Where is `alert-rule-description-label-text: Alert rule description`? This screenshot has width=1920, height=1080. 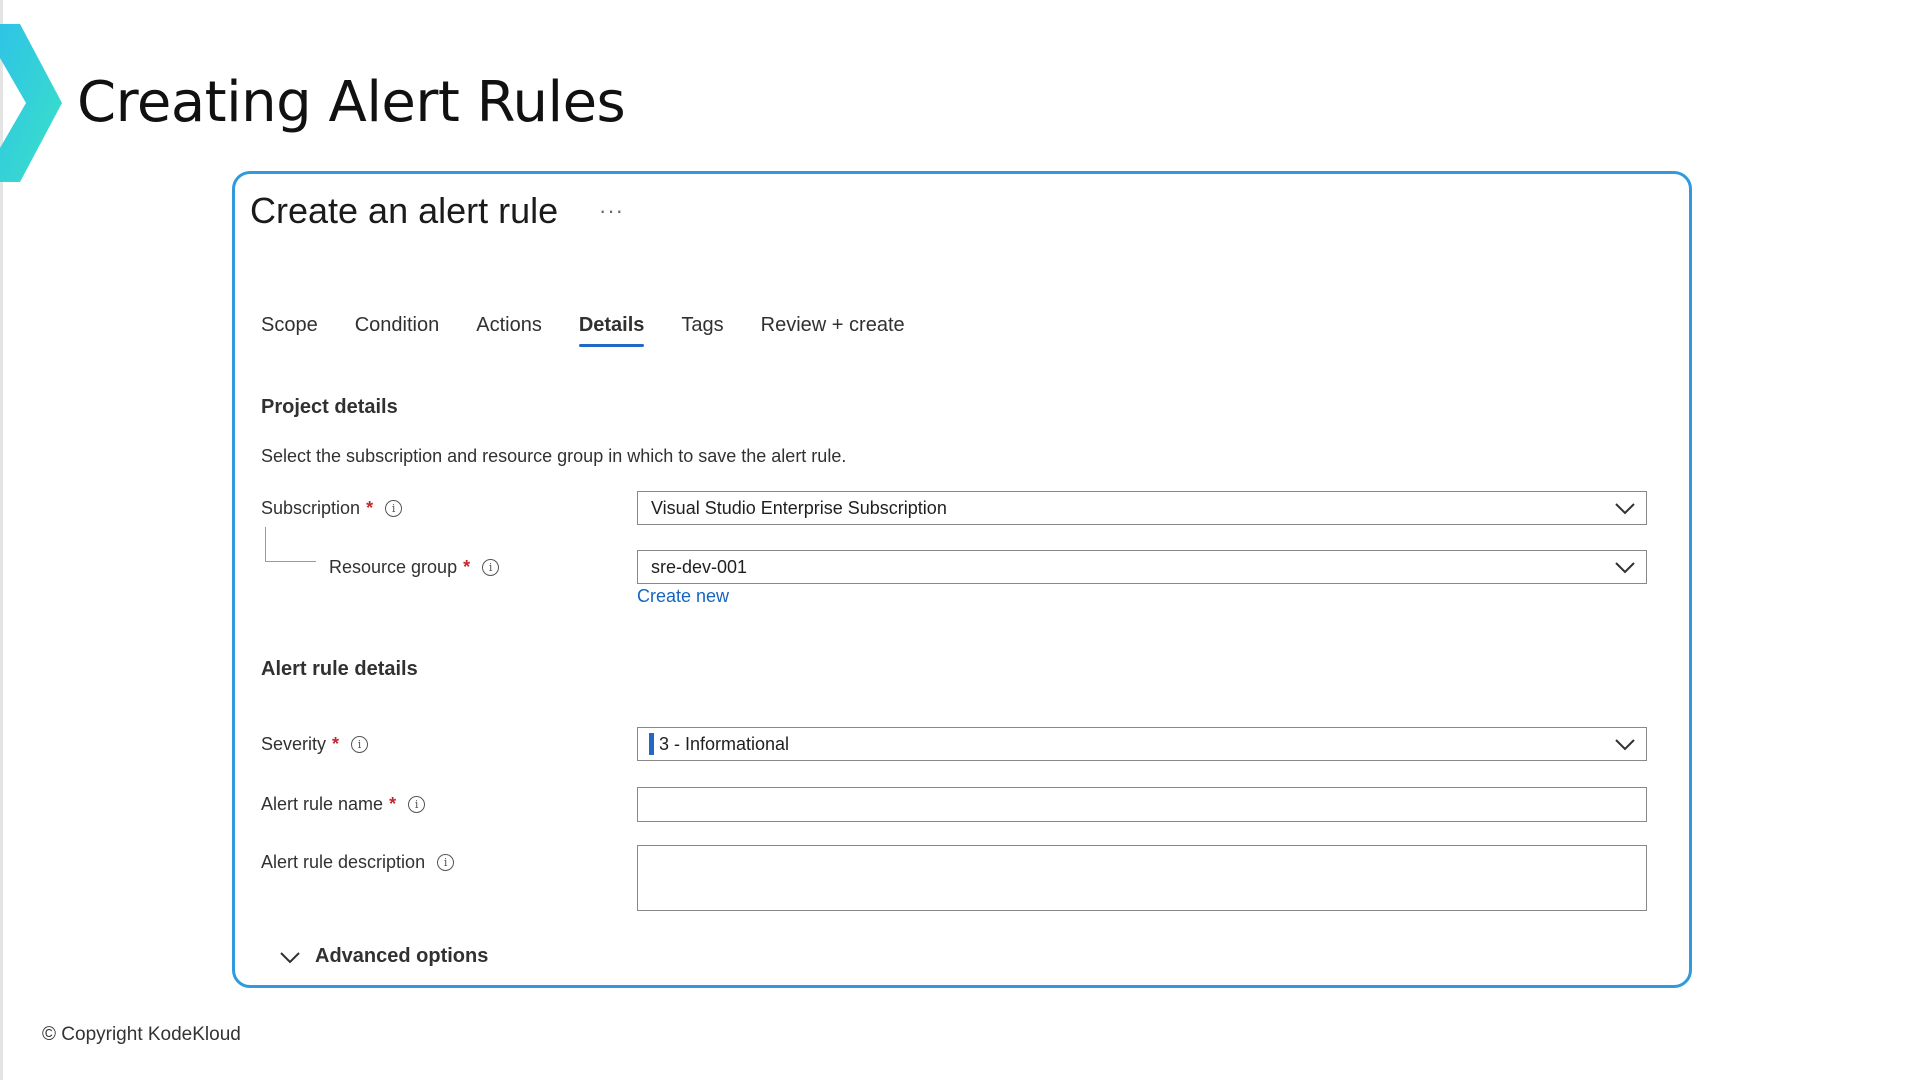
alert-rule-description-label-text: Alert rule description is located at coordinates (343, 862).